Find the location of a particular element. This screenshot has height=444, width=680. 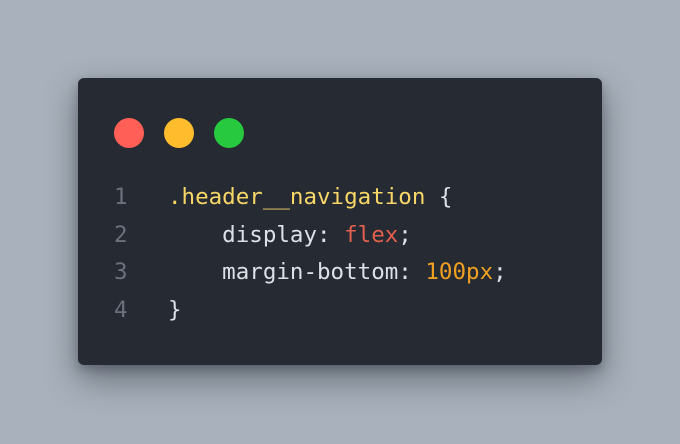

line-number: 3 is located at coordinates (121, 272).